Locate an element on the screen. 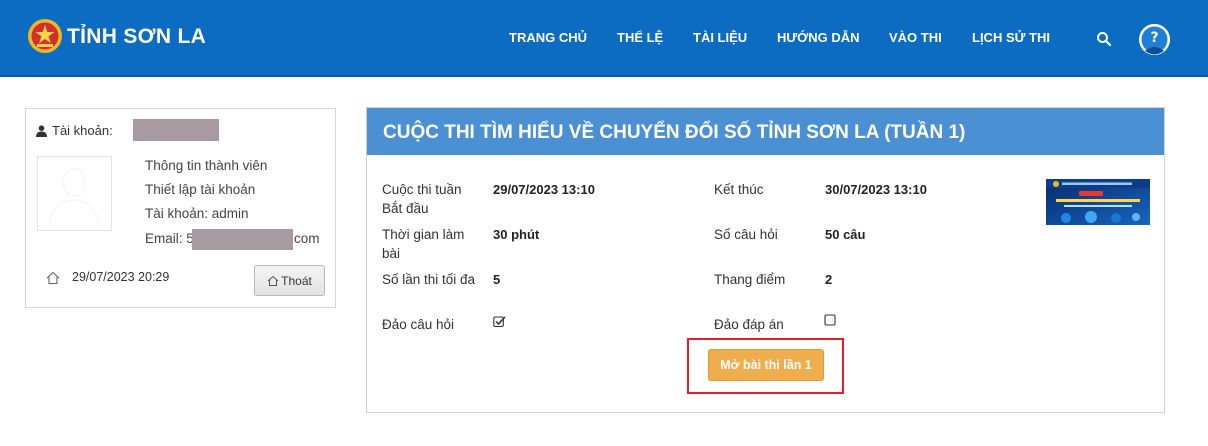  start-time-value: 29/07/2023 13:10 is located at coordinates (544, 189).